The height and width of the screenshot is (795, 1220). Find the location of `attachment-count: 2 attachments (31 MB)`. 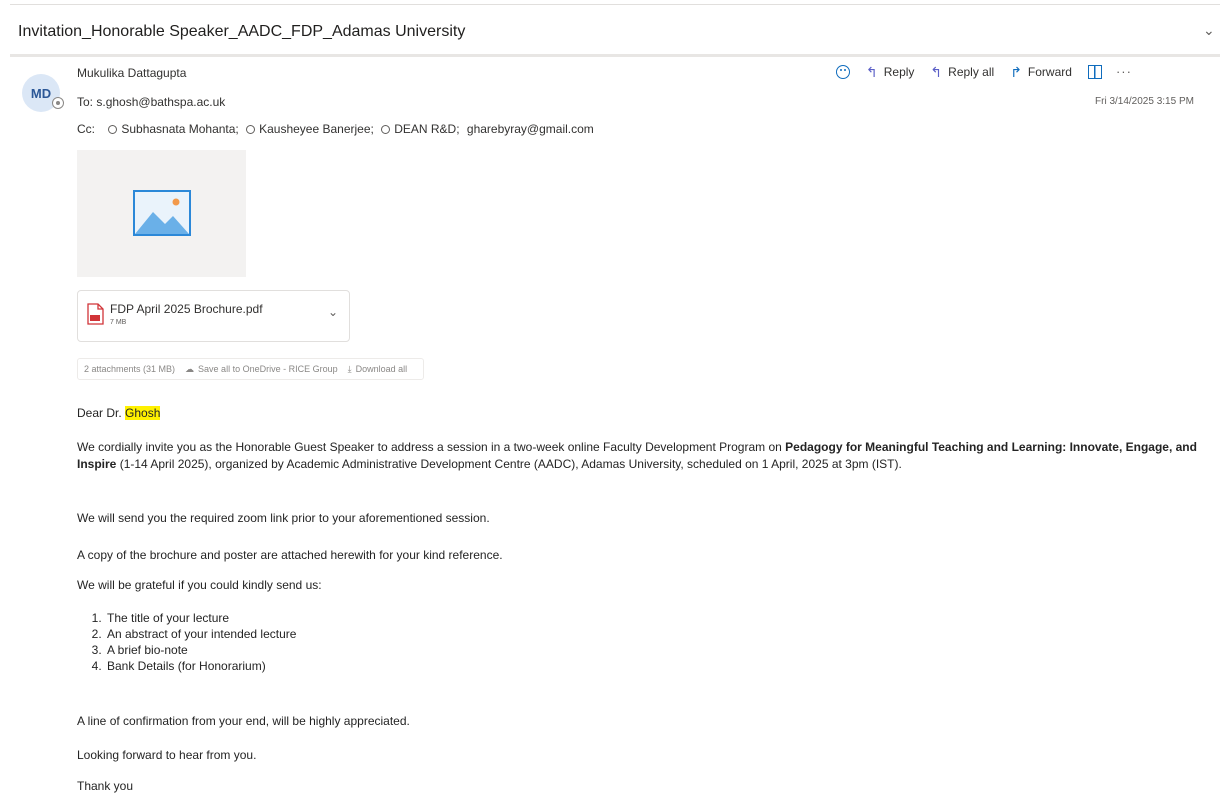

attachment-count: 2 attachments (31 MB) is located at coordinates (130, 369).